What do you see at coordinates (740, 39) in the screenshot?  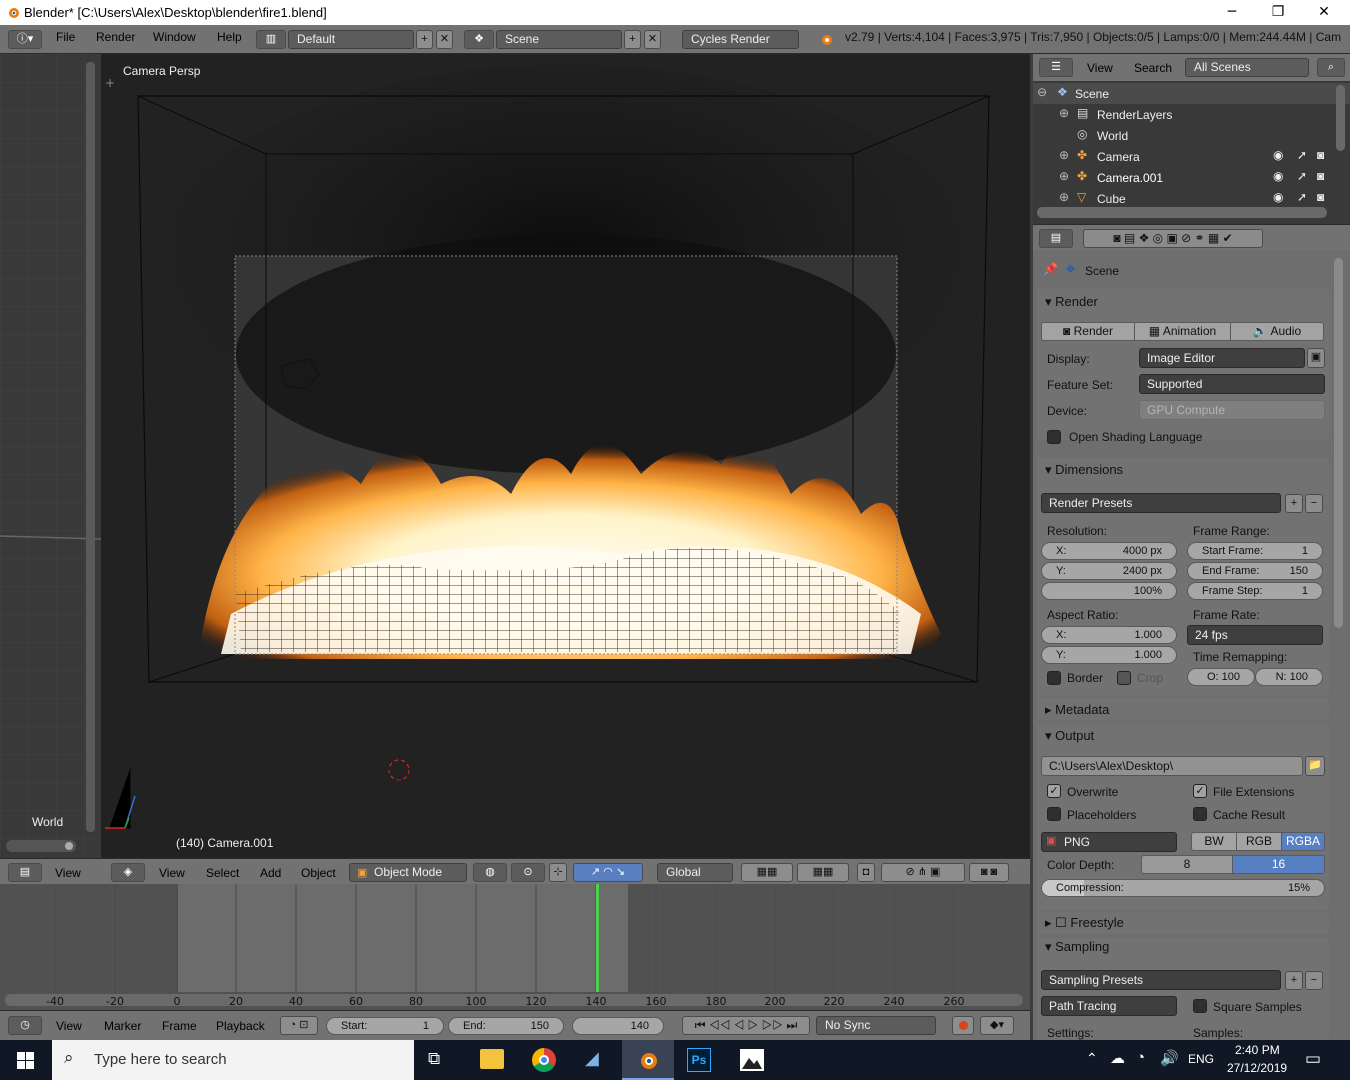 I see `render-engine-select: Cycles Render` at bounding box center [740, 39].